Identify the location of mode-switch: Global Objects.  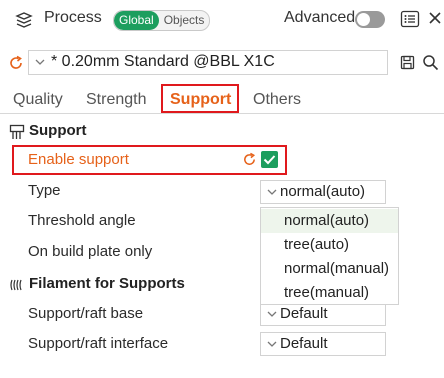
(162, 20).